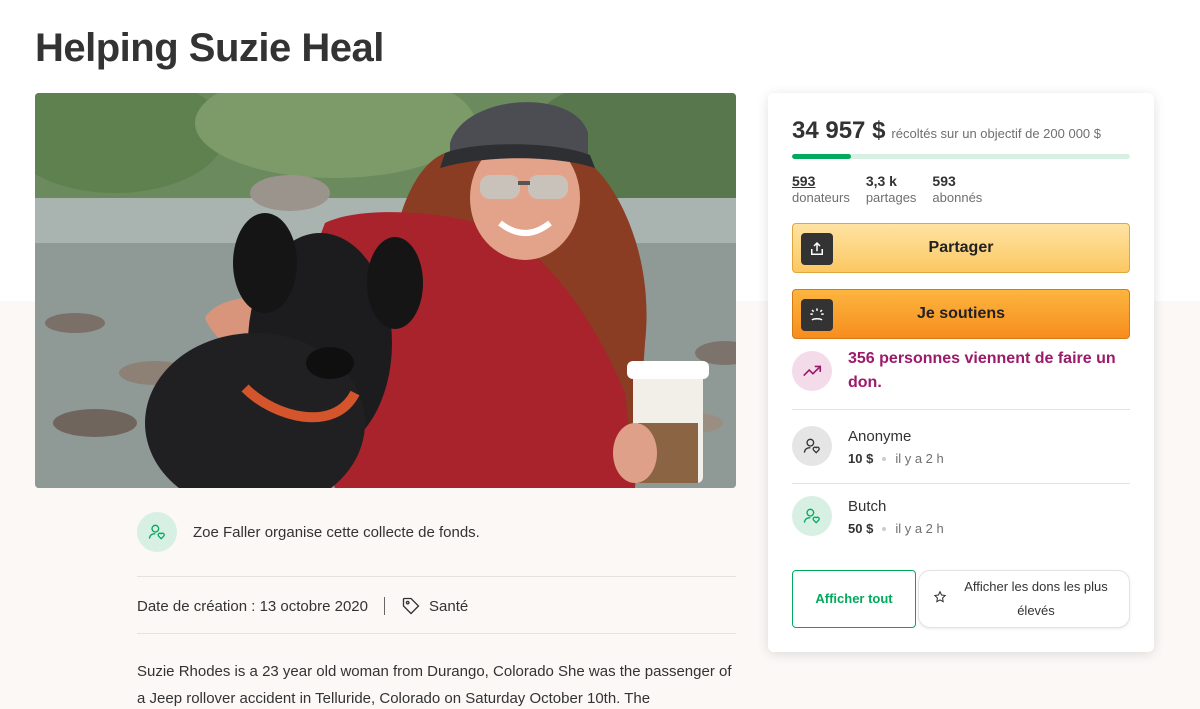 Image resolution: width=1200 pixels, height=709 pixels. What do you see at coordinates (891, 197) in the screenshot?
I see `stat-label: partages` at bounding box center [891, 197].